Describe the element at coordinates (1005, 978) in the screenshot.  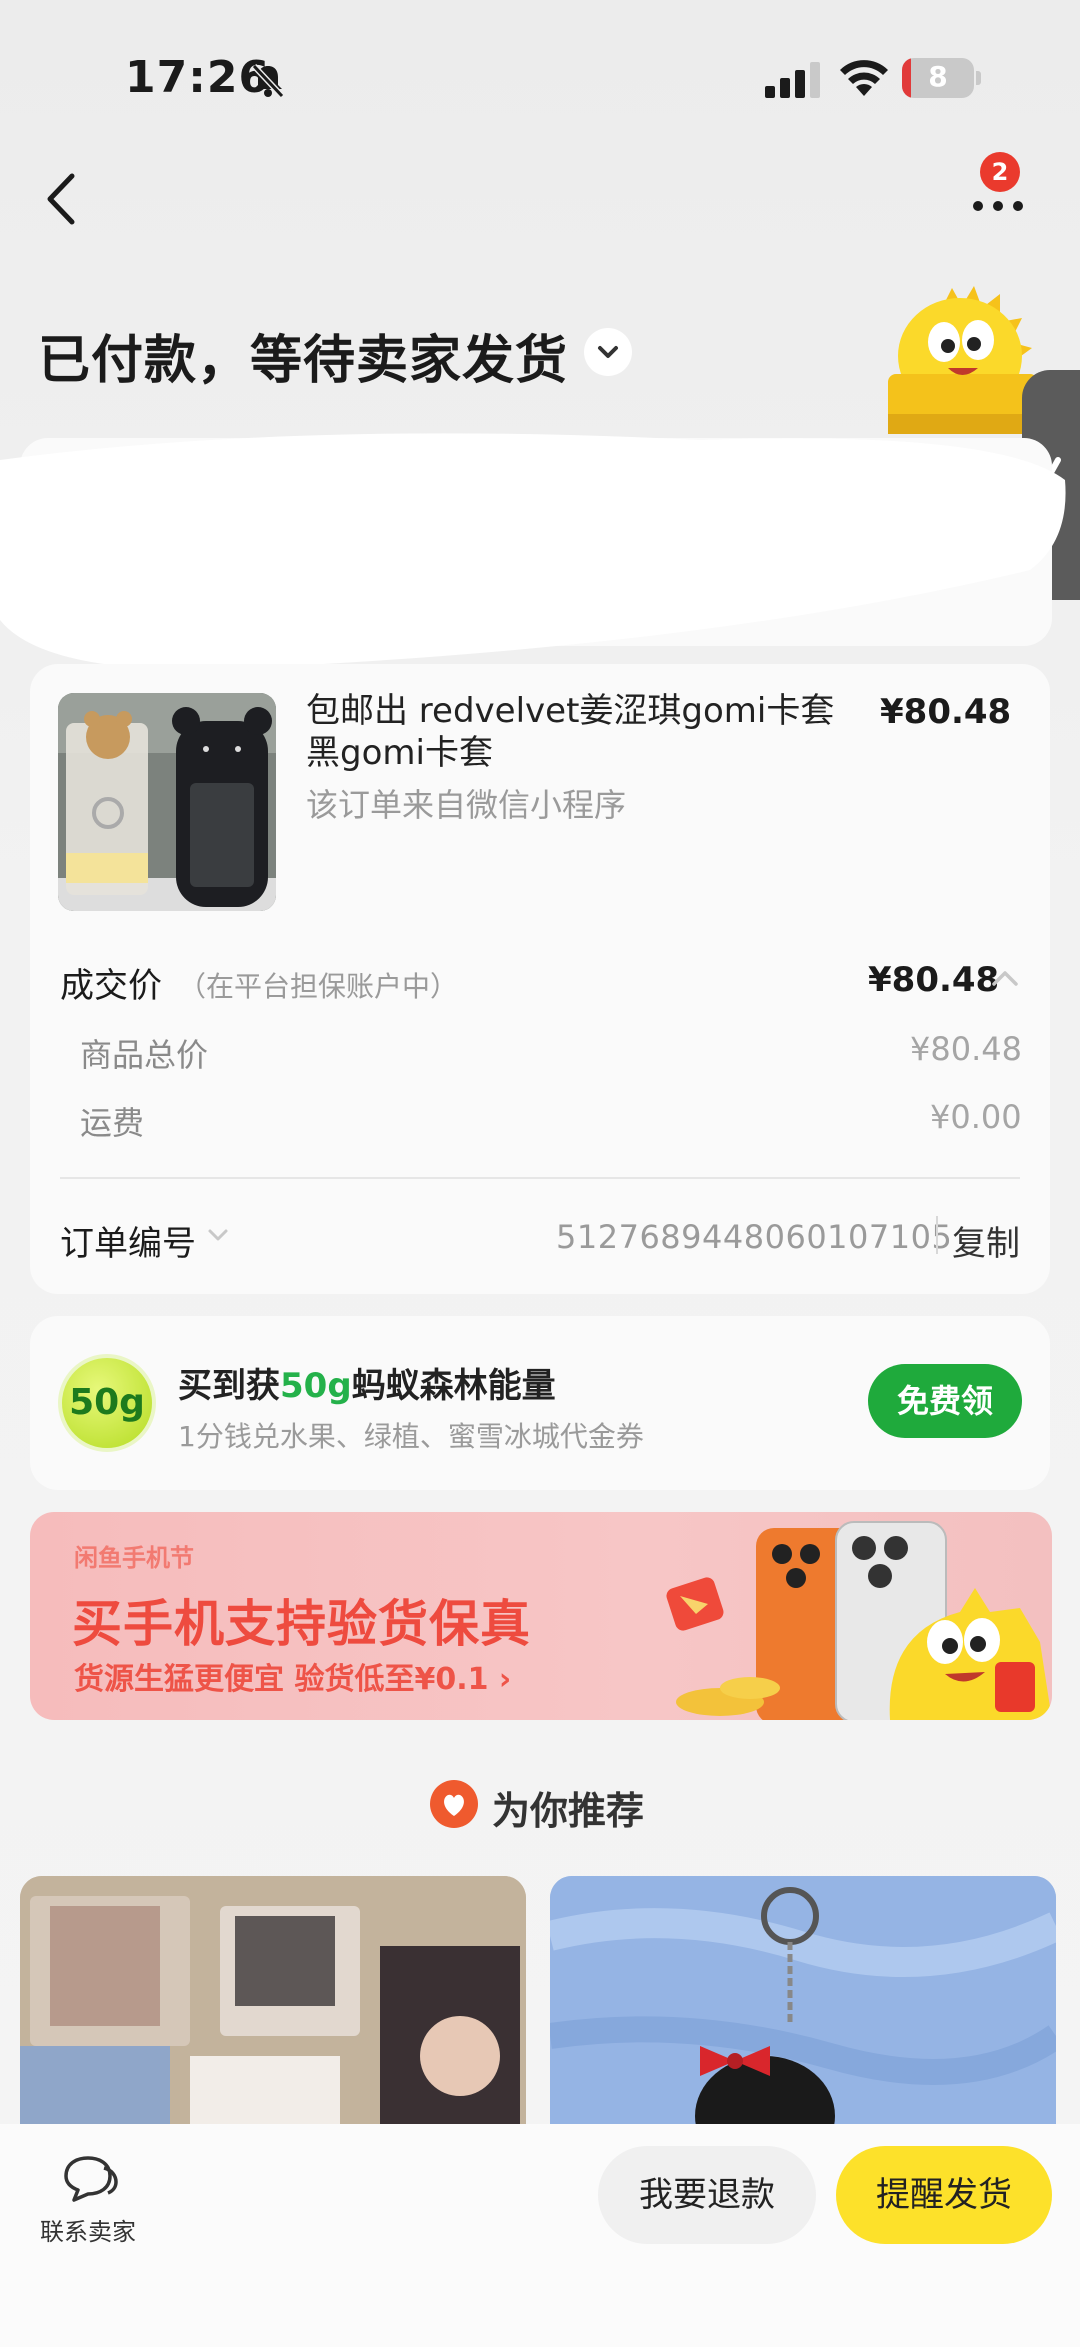
I see `chevron-up-icon` at that location.